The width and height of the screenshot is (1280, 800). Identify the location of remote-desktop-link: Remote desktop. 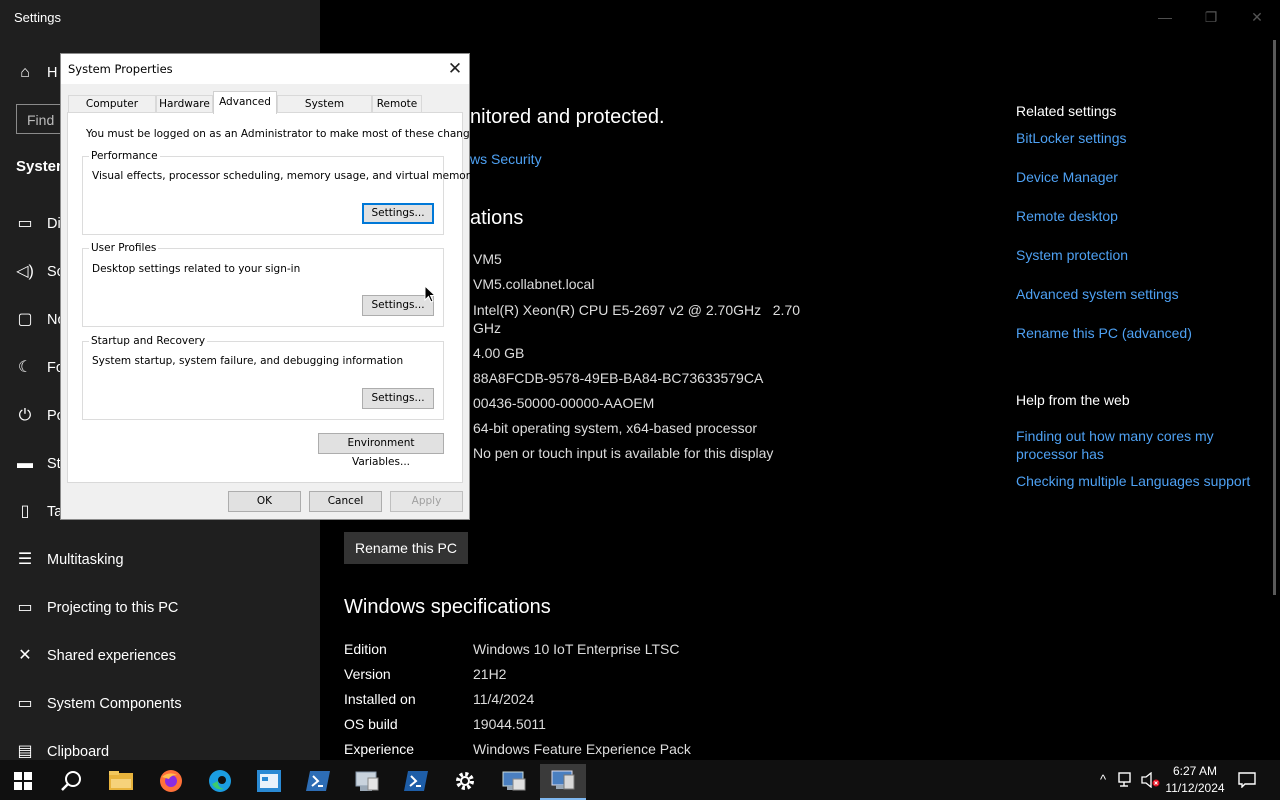
(1067, 216).